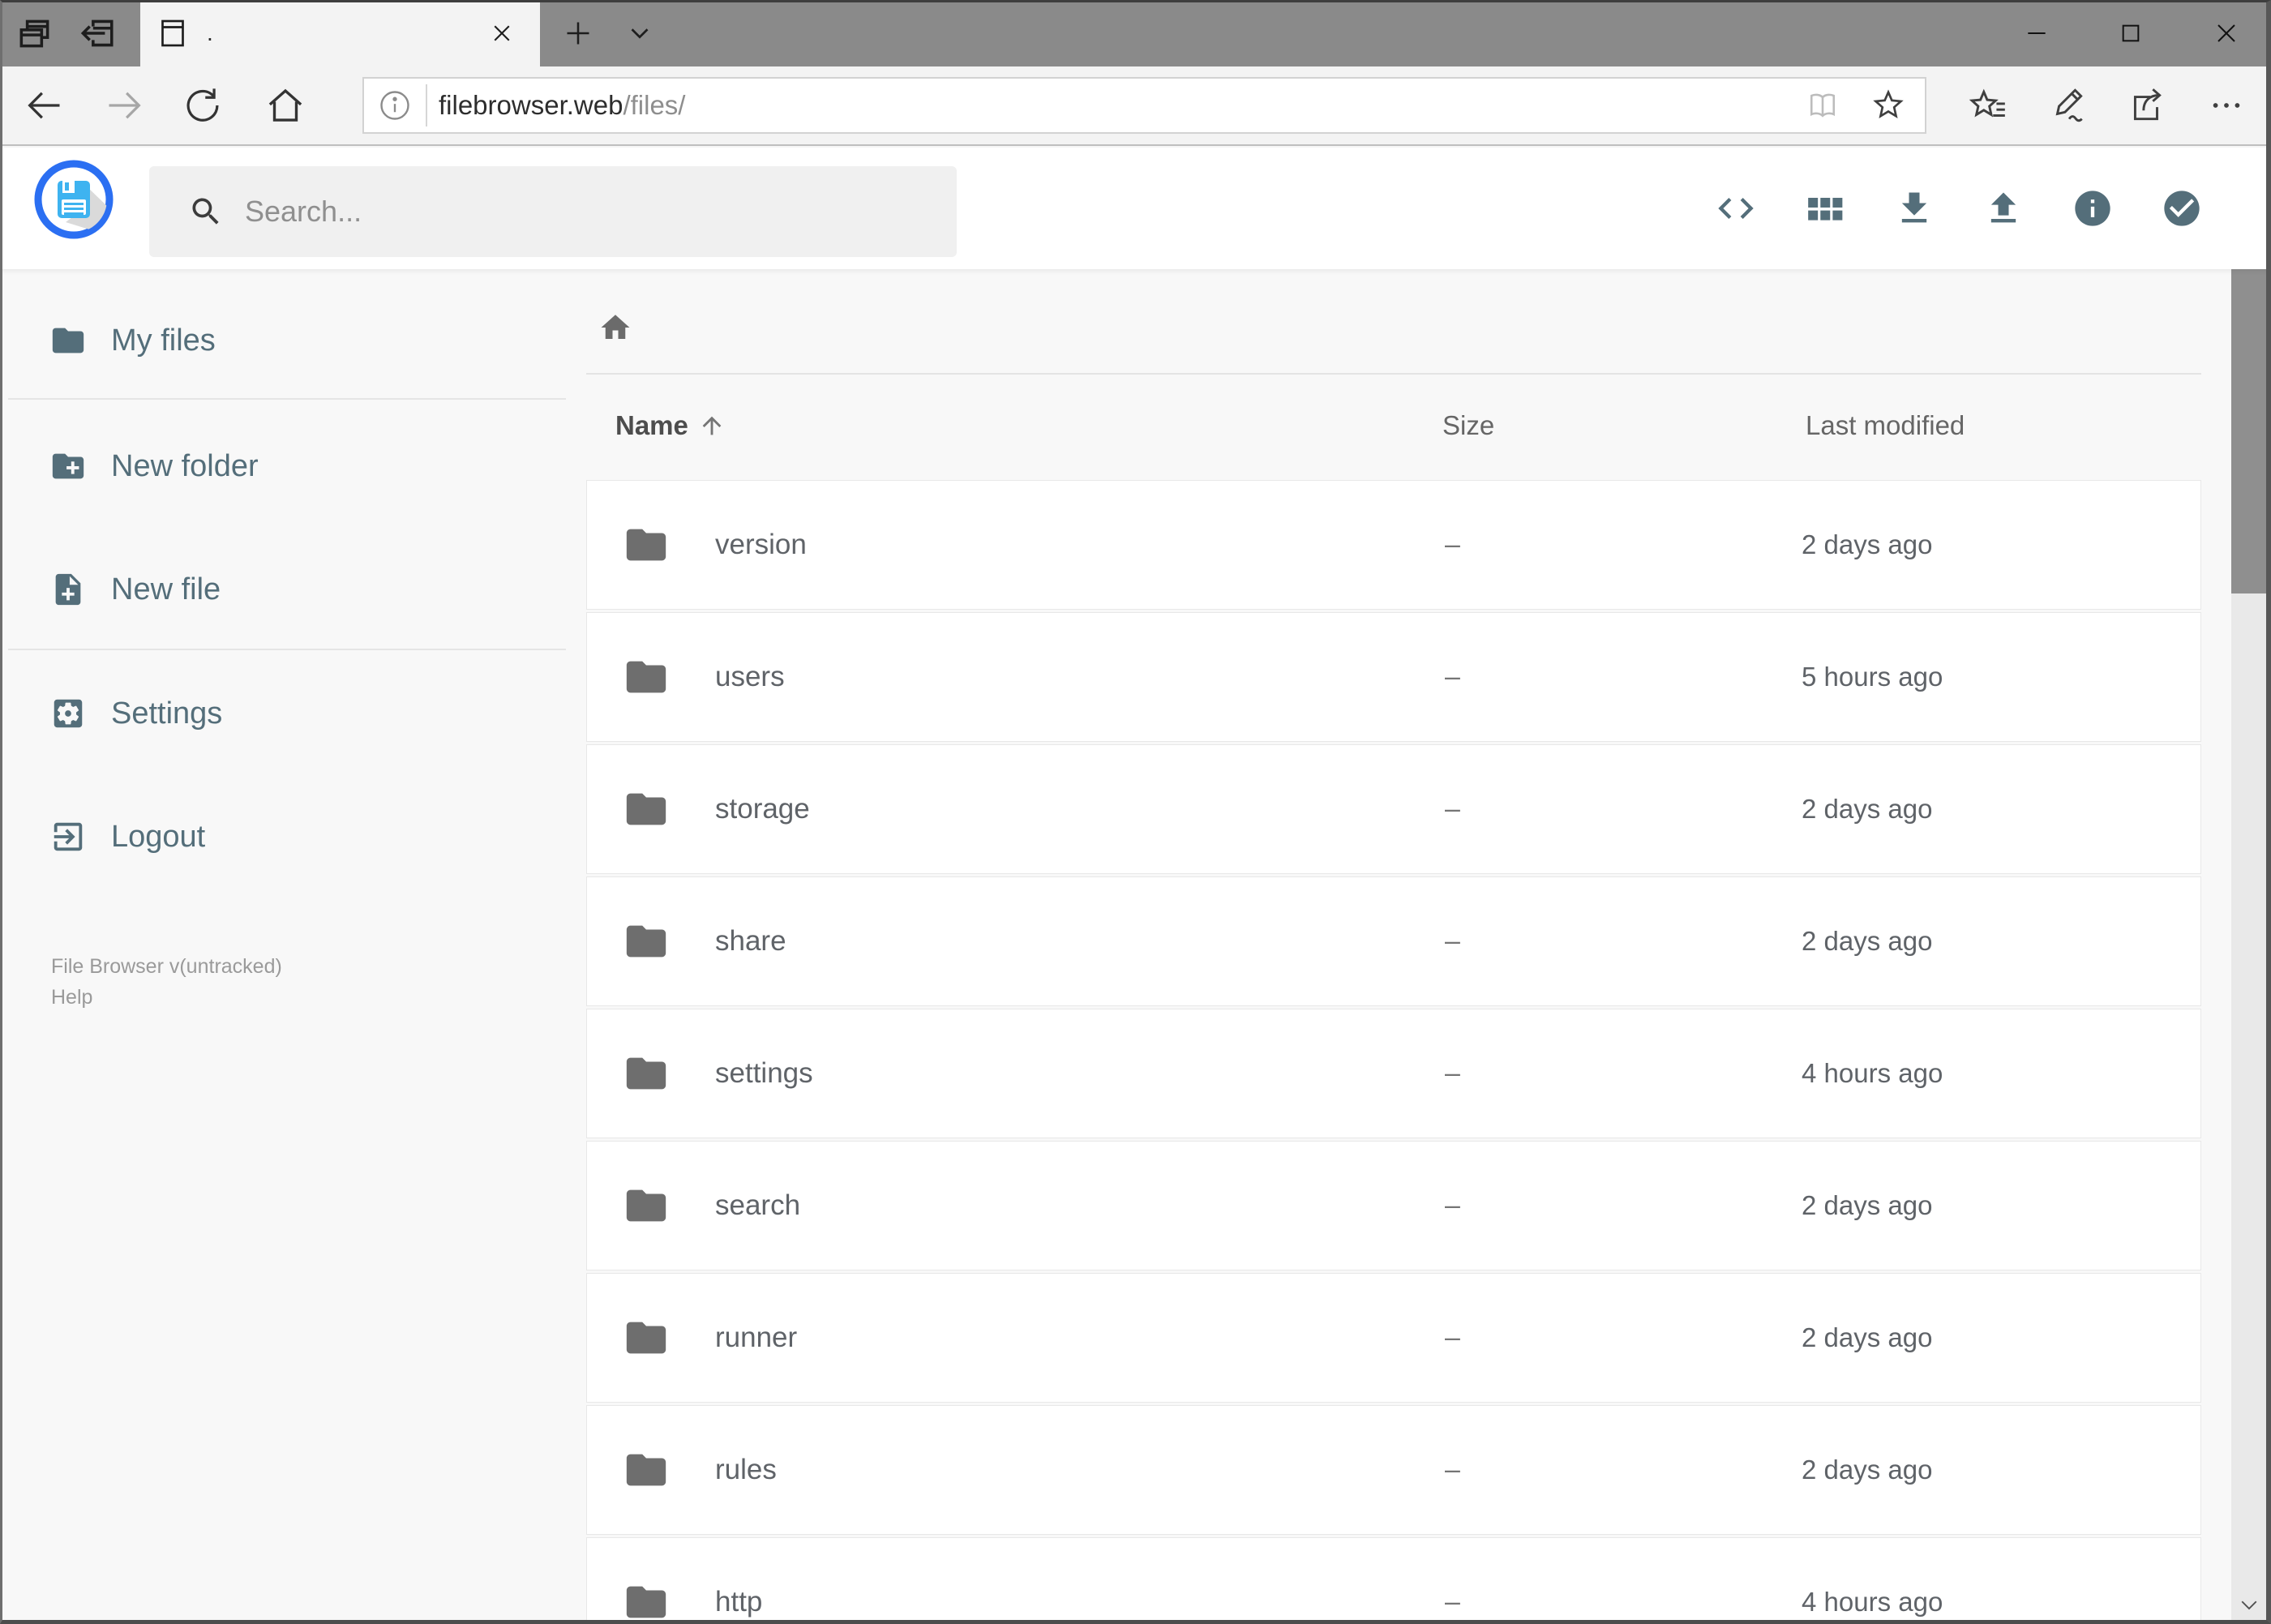  Describe the element at coordinates (652, 425) in the screenshot. I see `column-label: Name` at that location.